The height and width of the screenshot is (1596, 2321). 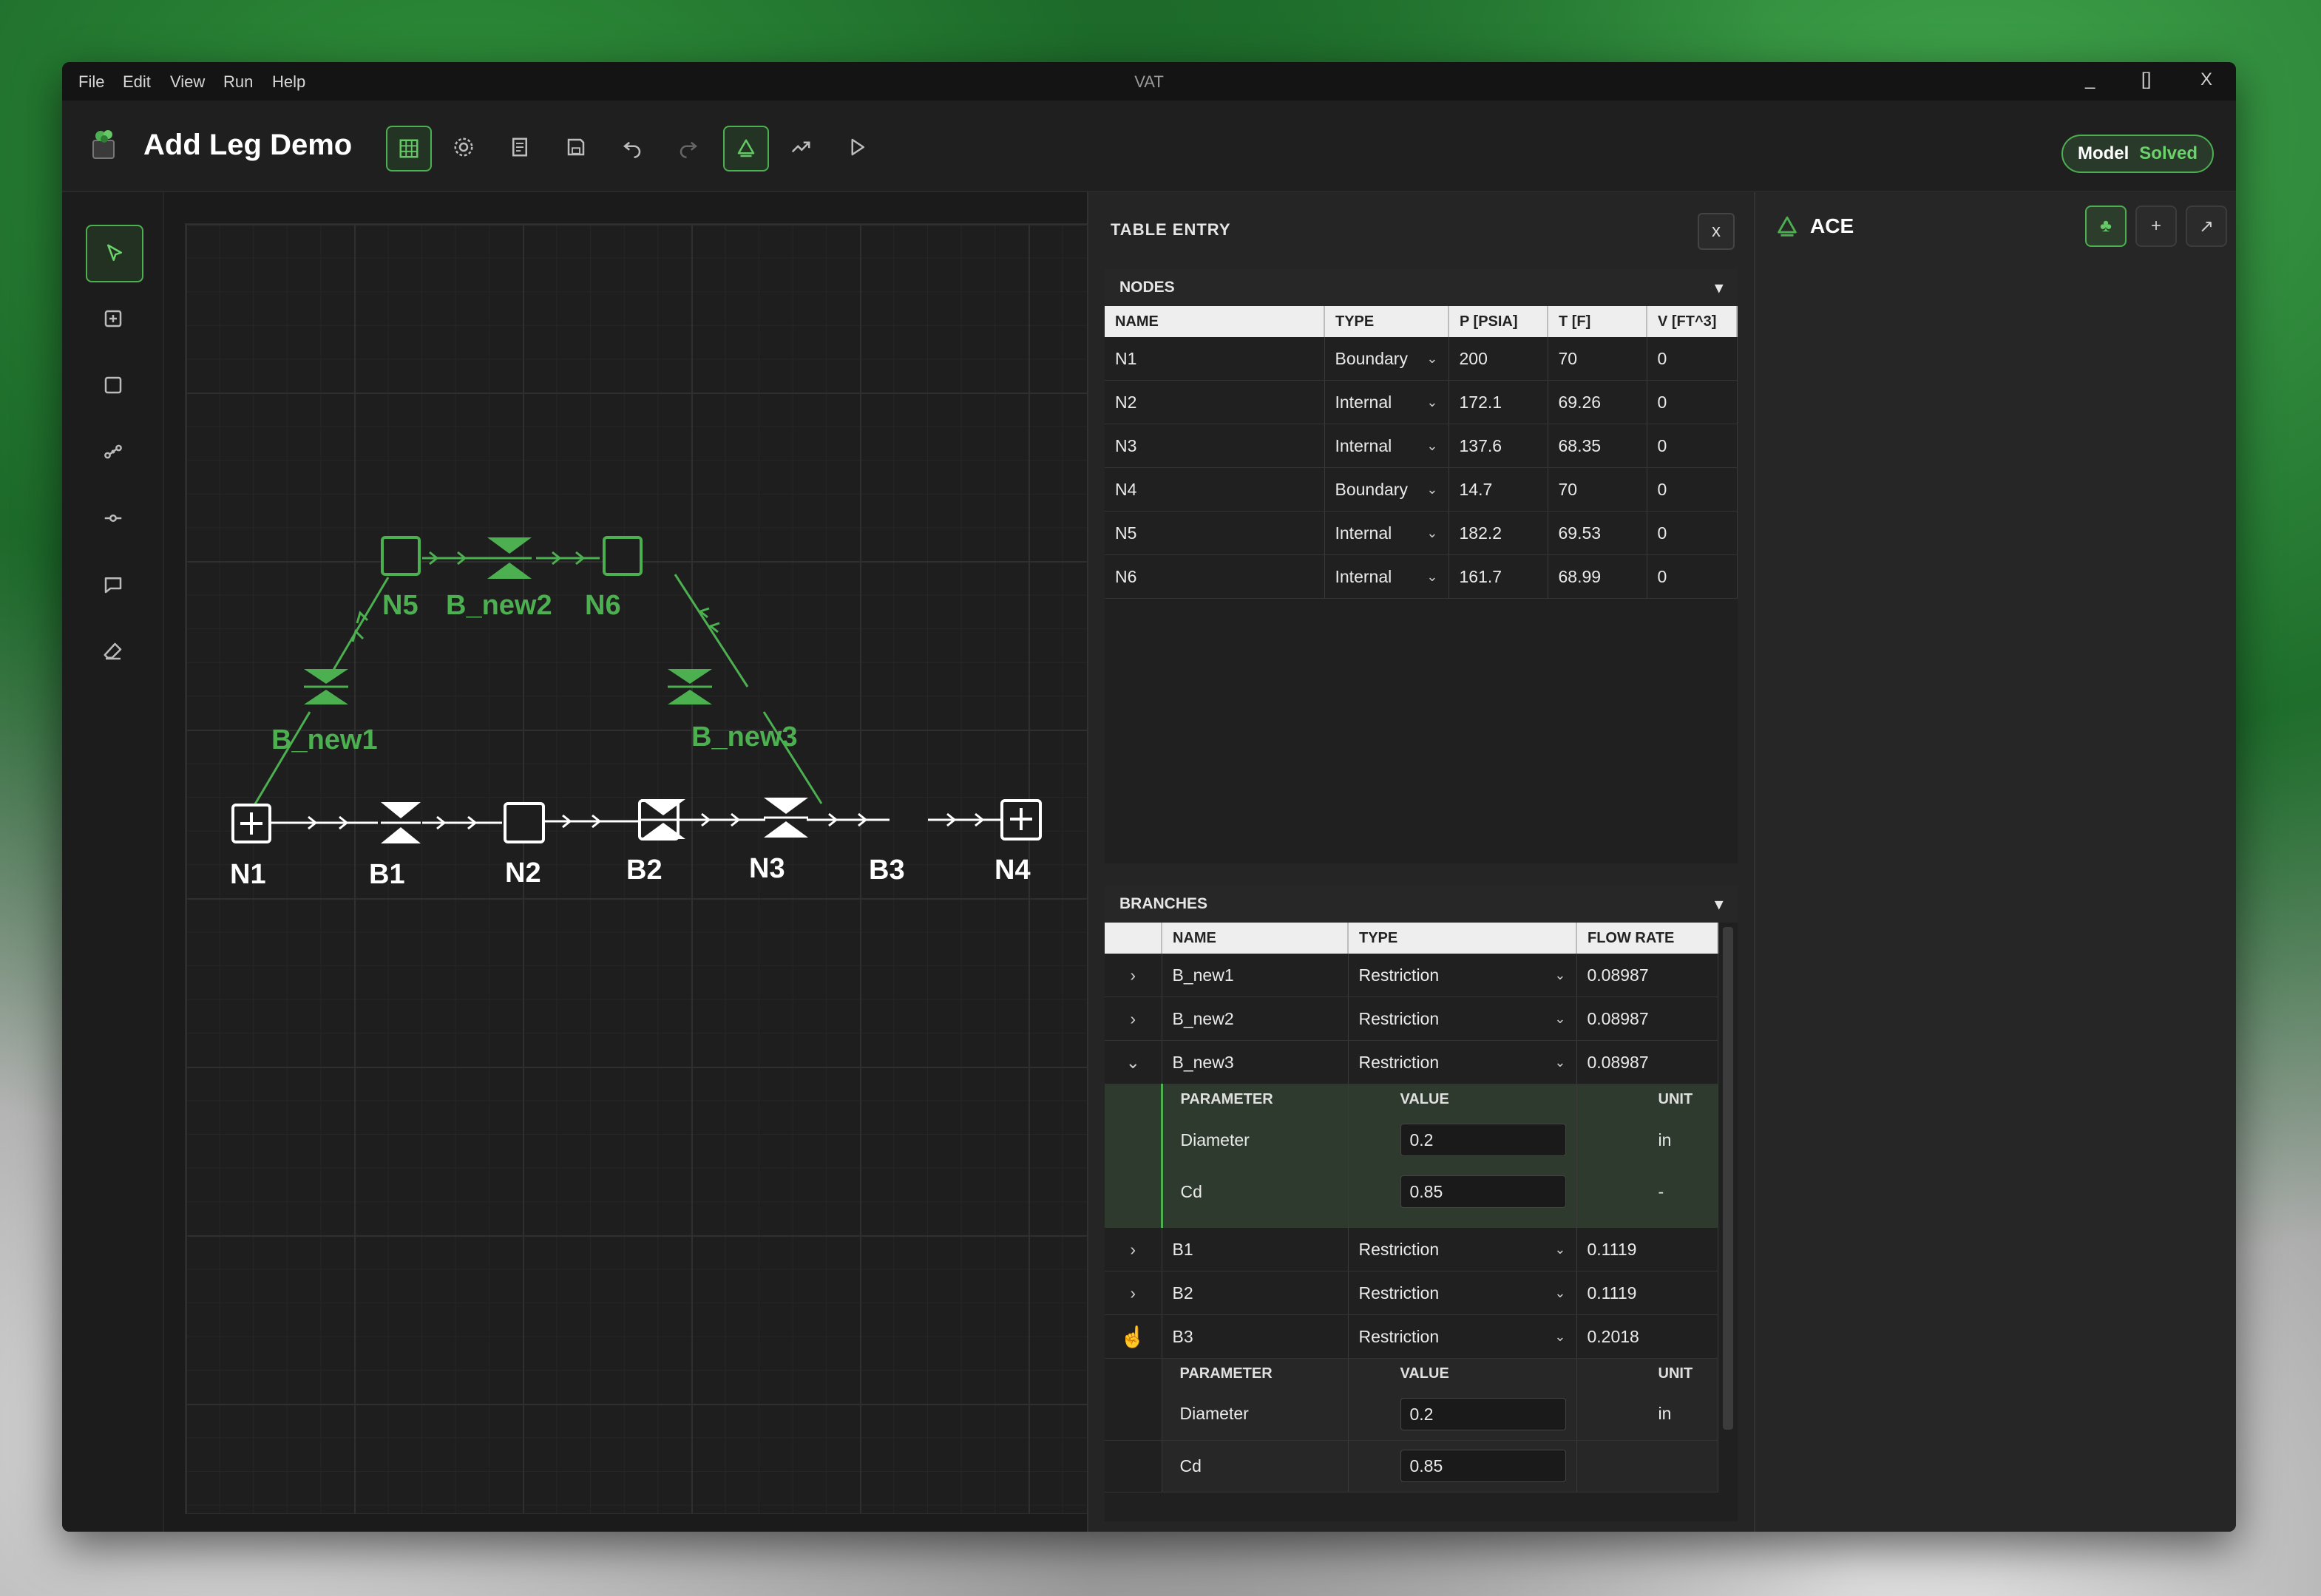 What do you see at coordinates (1693, 321) in the screenshot?
I see `col-volume: V [FT^3]` at bounding box center [1693, 321].